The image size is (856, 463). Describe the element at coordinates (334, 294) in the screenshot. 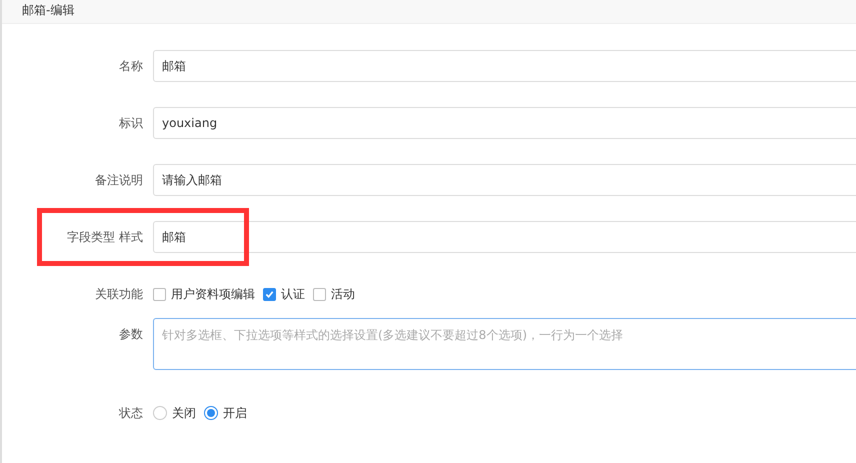

I see `checkbox-option: 活动` at that location.